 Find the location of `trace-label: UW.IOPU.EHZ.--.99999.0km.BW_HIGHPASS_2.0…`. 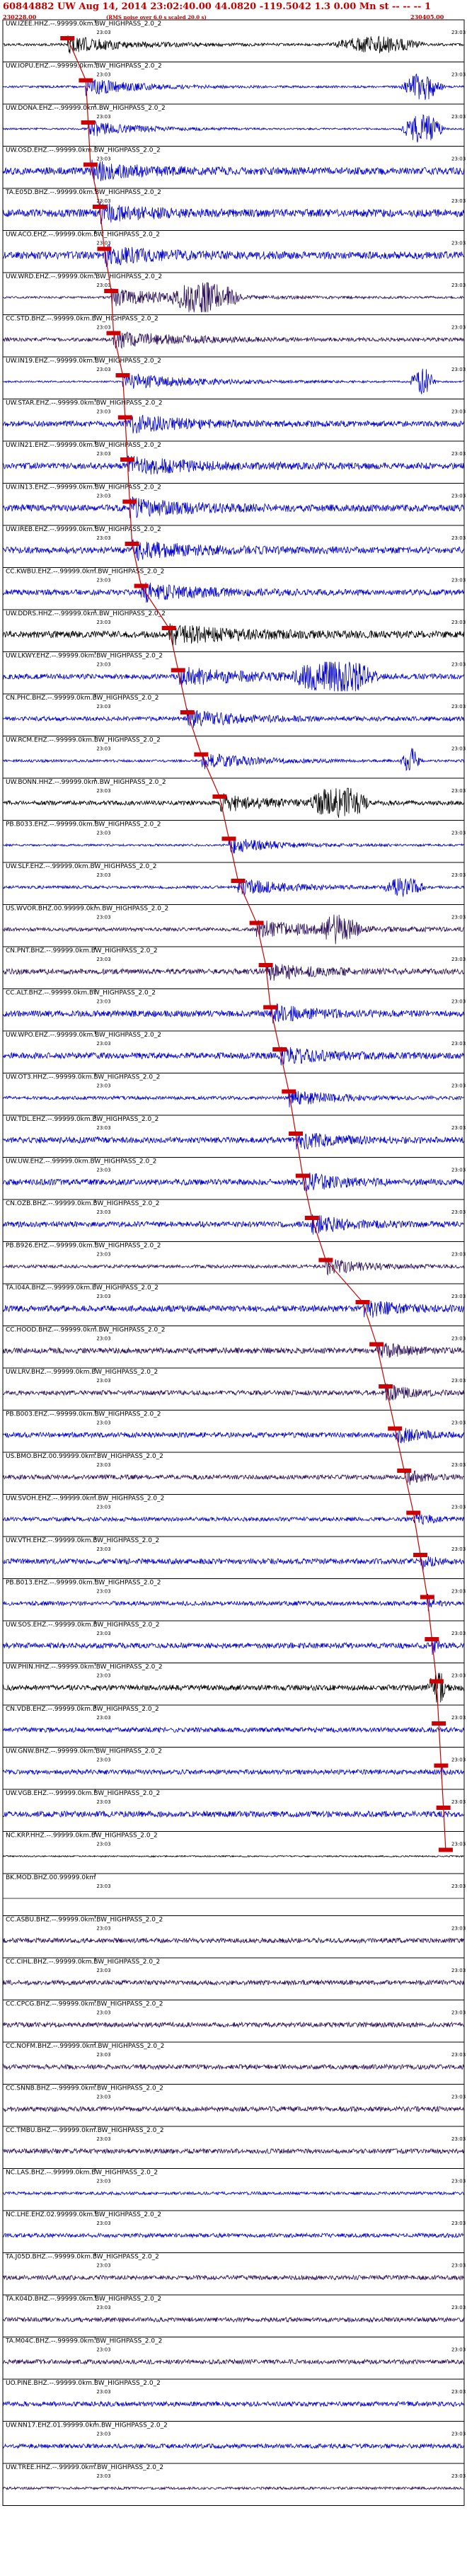

trace-label: UW.IOPU.EHZ.--.99999.0km.BW_HIGHPASS_2.0… is located at coordinates (84, 66).